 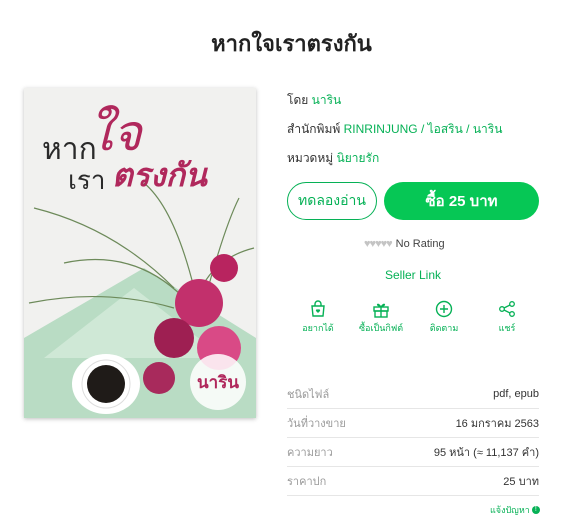 What do you see at coordinates (497, 424) in the screenshot?
I see `detail-value: 16 มกราคม 2563` at bounding box center [497, 424].